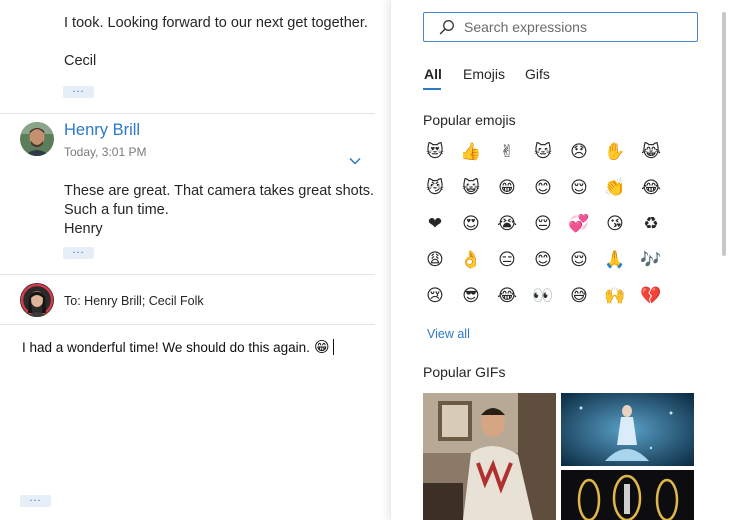 This screenshot has width=730, height=520. I want to click on emoji-icon: 😩, so click(435, 260).